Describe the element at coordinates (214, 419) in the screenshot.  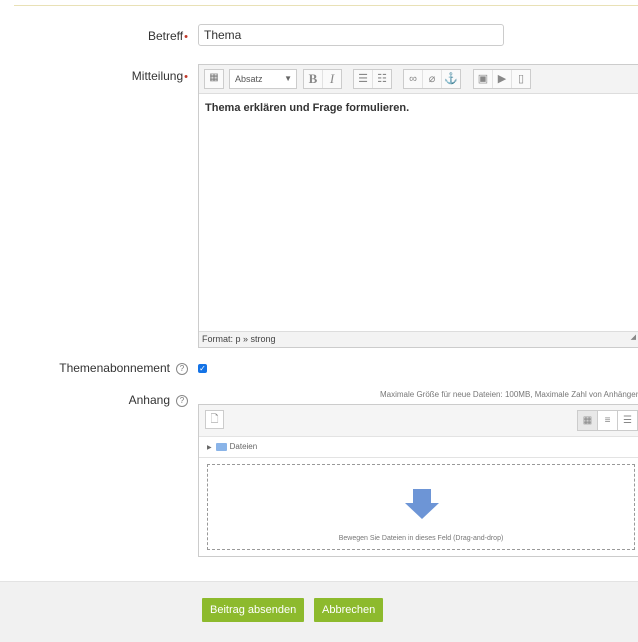
I see `add-file-icon: 🗋` at that location.